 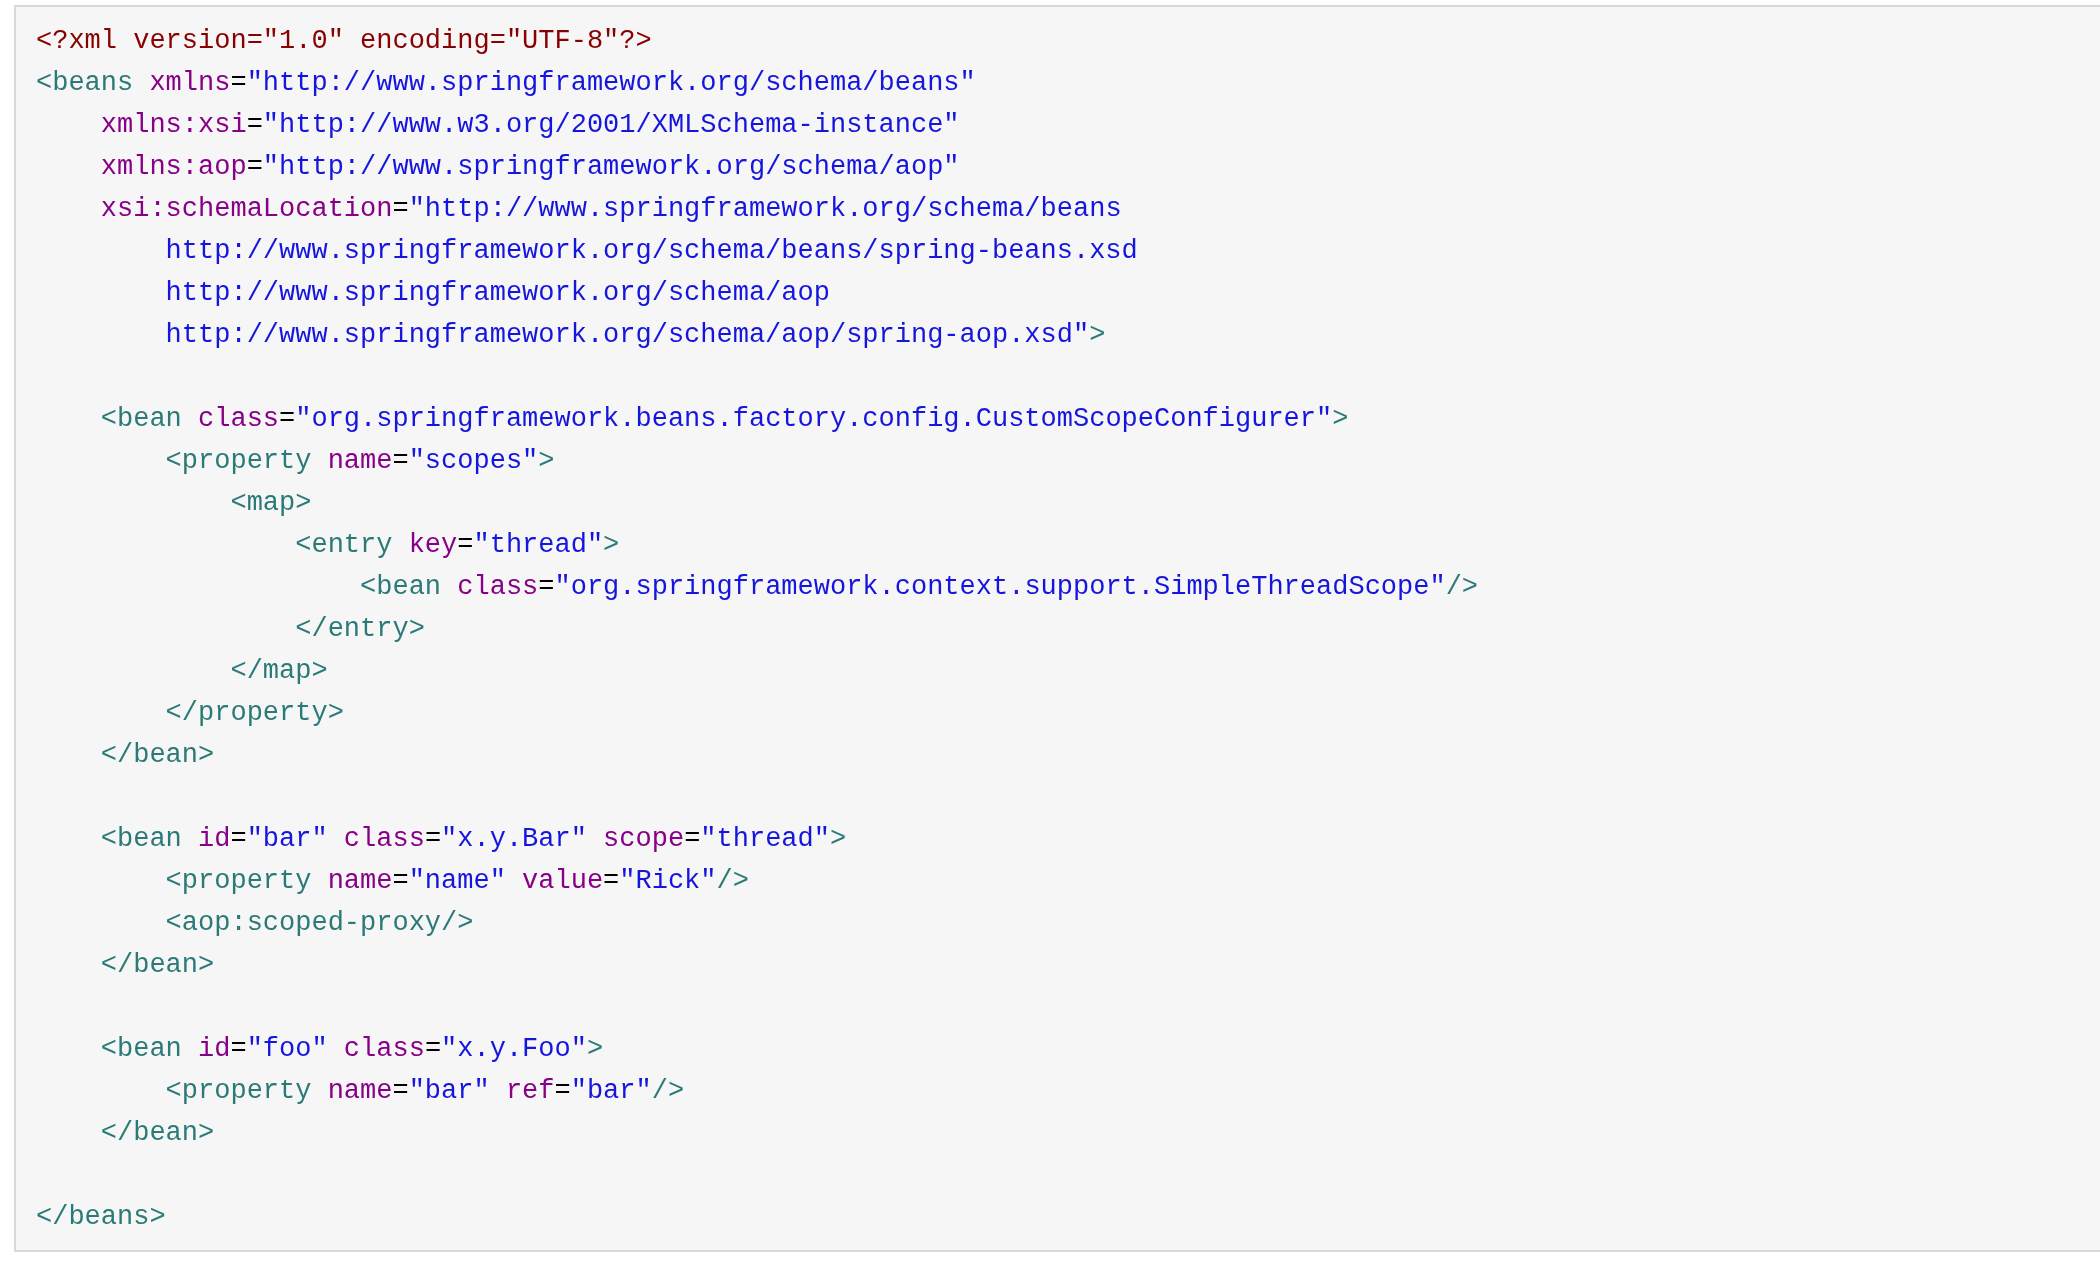 What do you see at coordinates (424, 1091) in the screenshot?
I see `code-line: <property name="bar" ref="bar"/>` at bounding box center [424, 1091].